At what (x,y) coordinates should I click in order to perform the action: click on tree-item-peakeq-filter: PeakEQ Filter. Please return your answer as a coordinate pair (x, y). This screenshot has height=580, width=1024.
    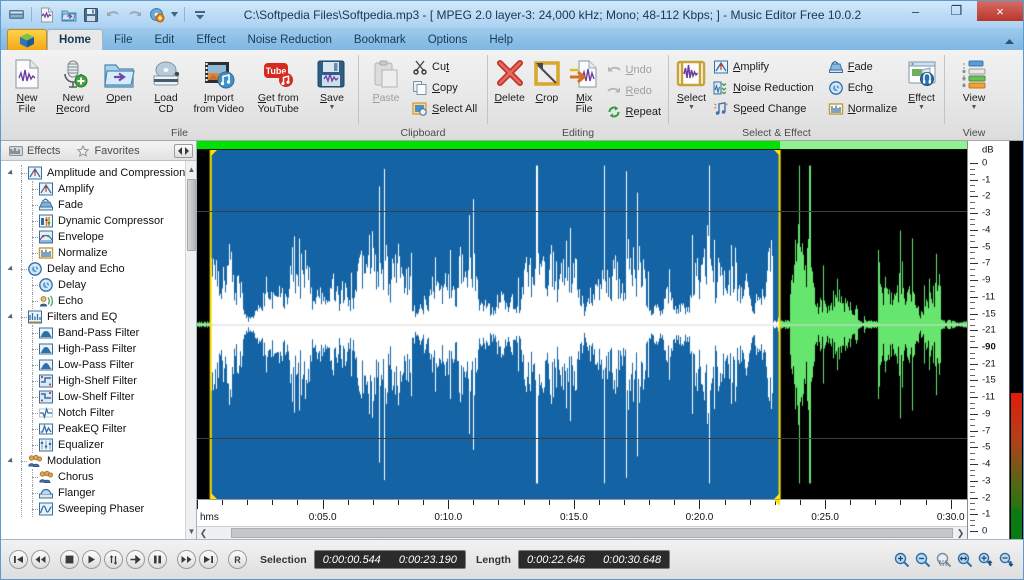
    Looking at the image, I should click on (98, 429).